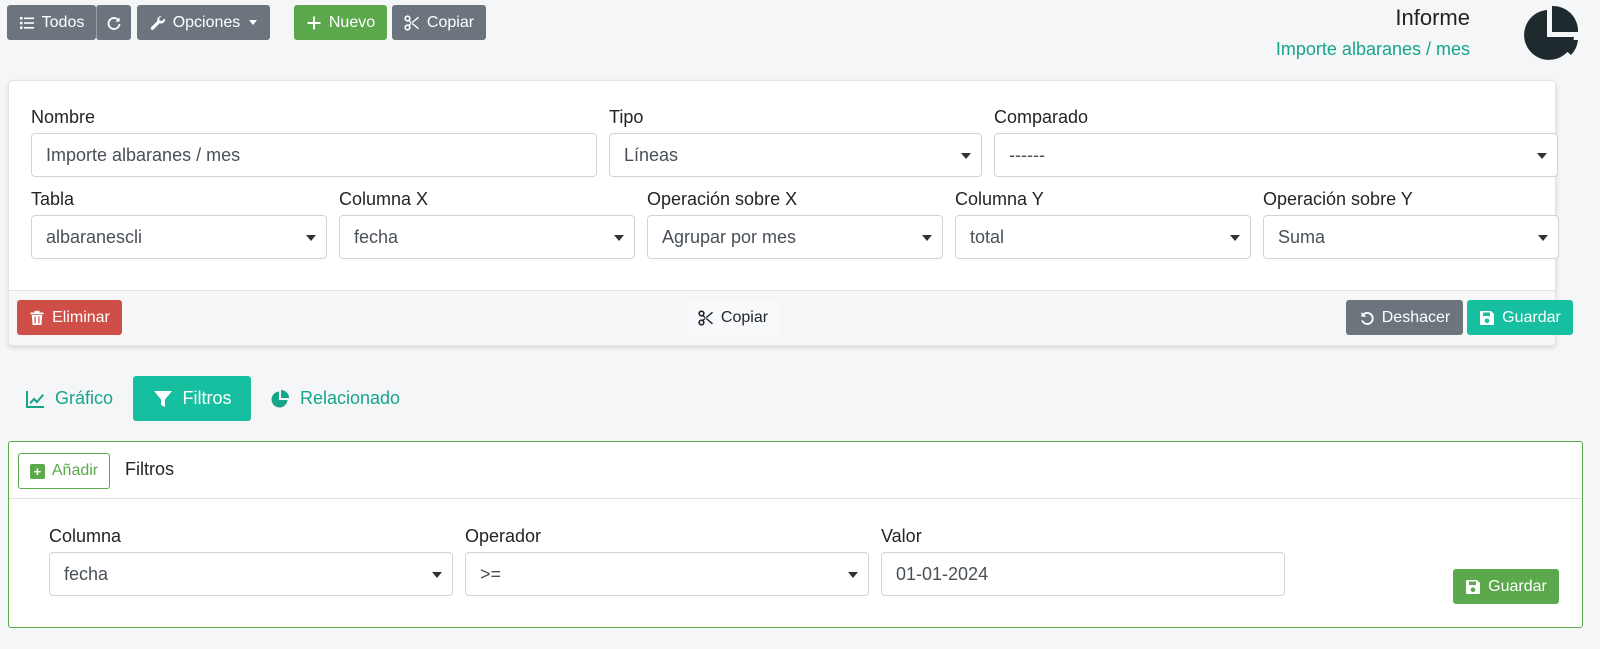  I want to click on filter-operador-label: Operador, so click(503, 536).